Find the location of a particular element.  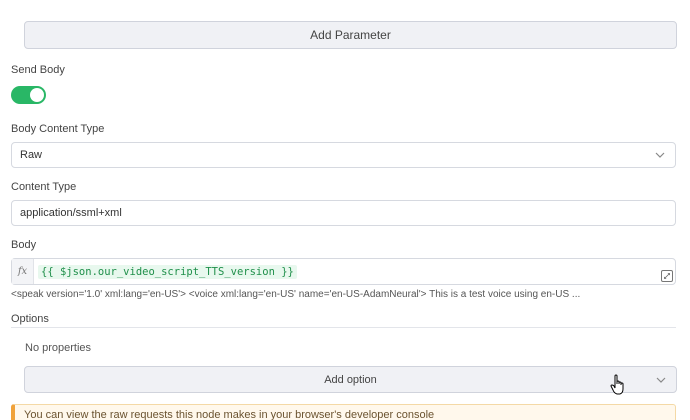

send-body-toggle is located at coordinates (28, 95).